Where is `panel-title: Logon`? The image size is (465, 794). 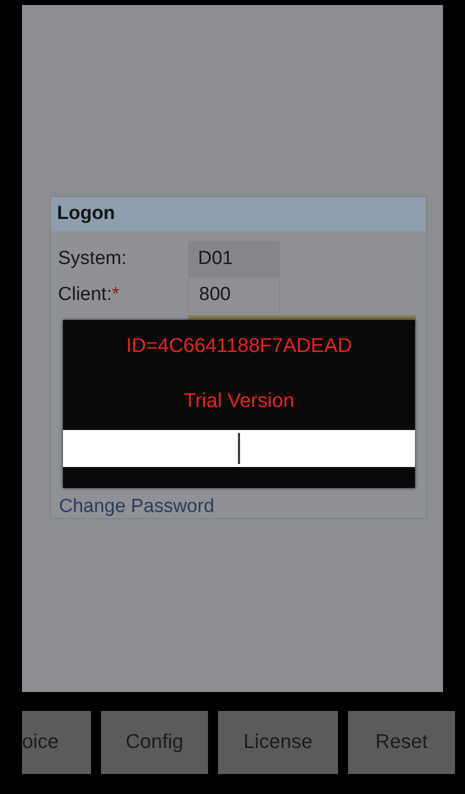 panel-title: Logon is located at coordinates (238, 214).